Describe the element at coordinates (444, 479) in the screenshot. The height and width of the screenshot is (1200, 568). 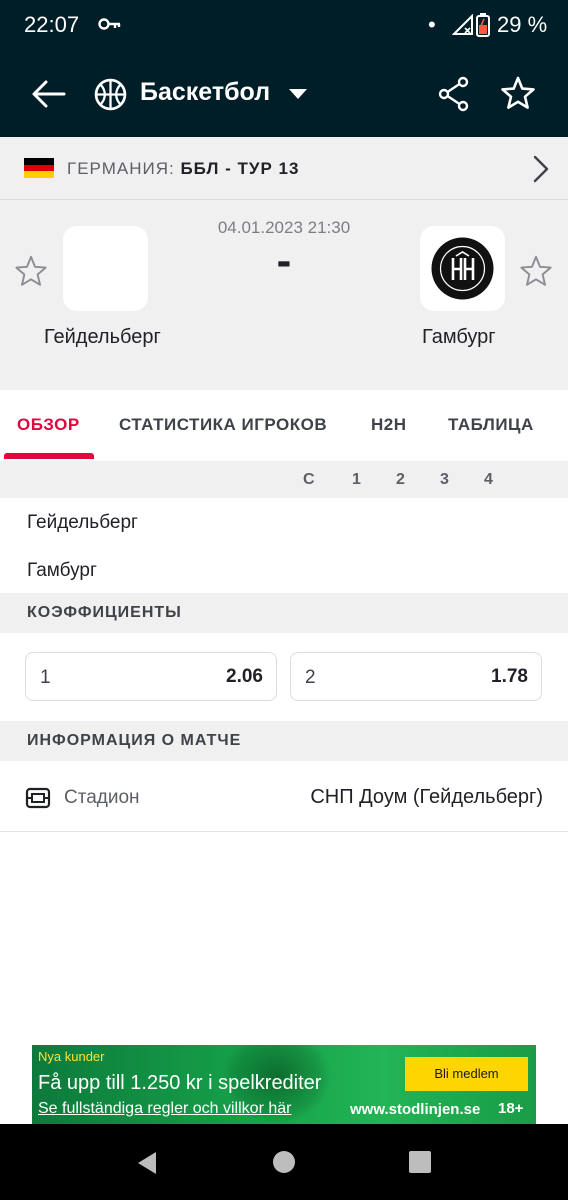
I see `column-header: 3` at that location.